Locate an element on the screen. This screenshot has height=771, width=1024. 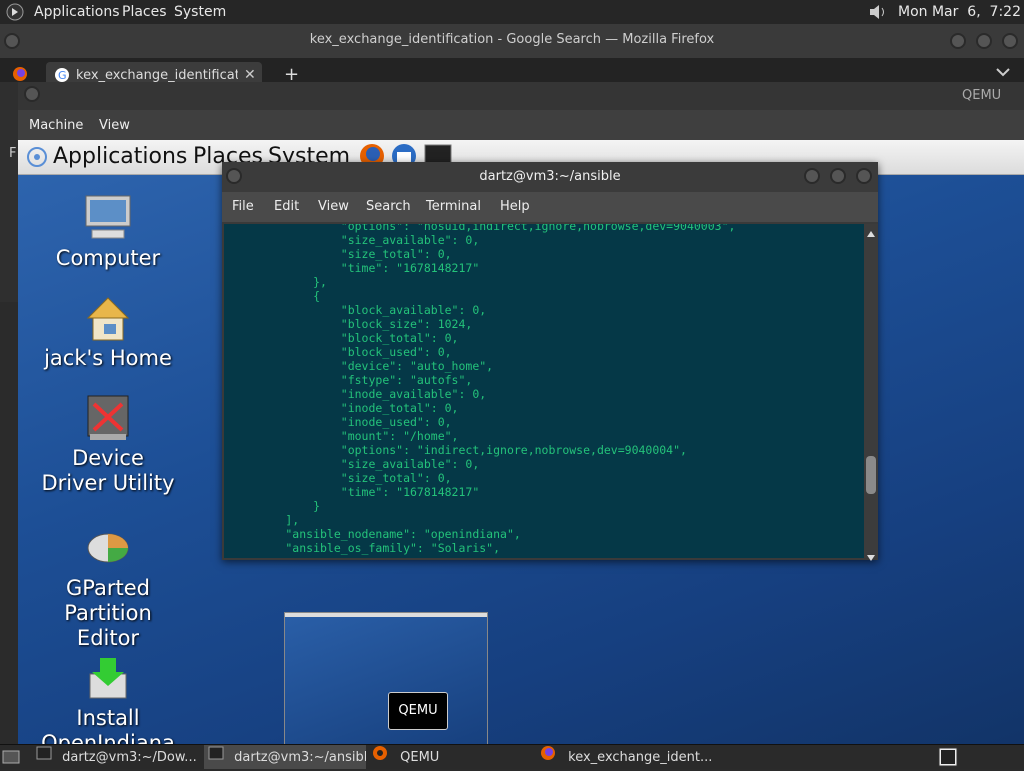
desktop-icon-home: jack's Home is located at coordinates (108, 332).